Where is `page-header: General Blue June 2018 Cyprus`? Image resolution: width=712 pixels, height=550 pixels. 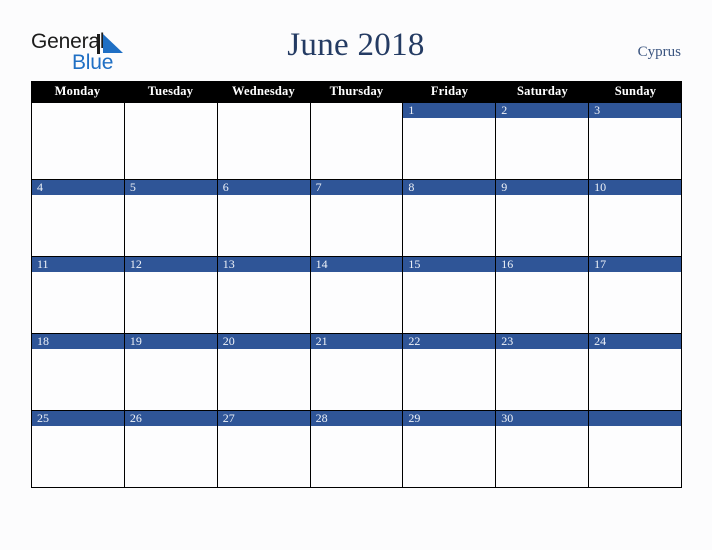 page-header: General Blue June 2018 Cyprus is located at coordinates (356, 39).